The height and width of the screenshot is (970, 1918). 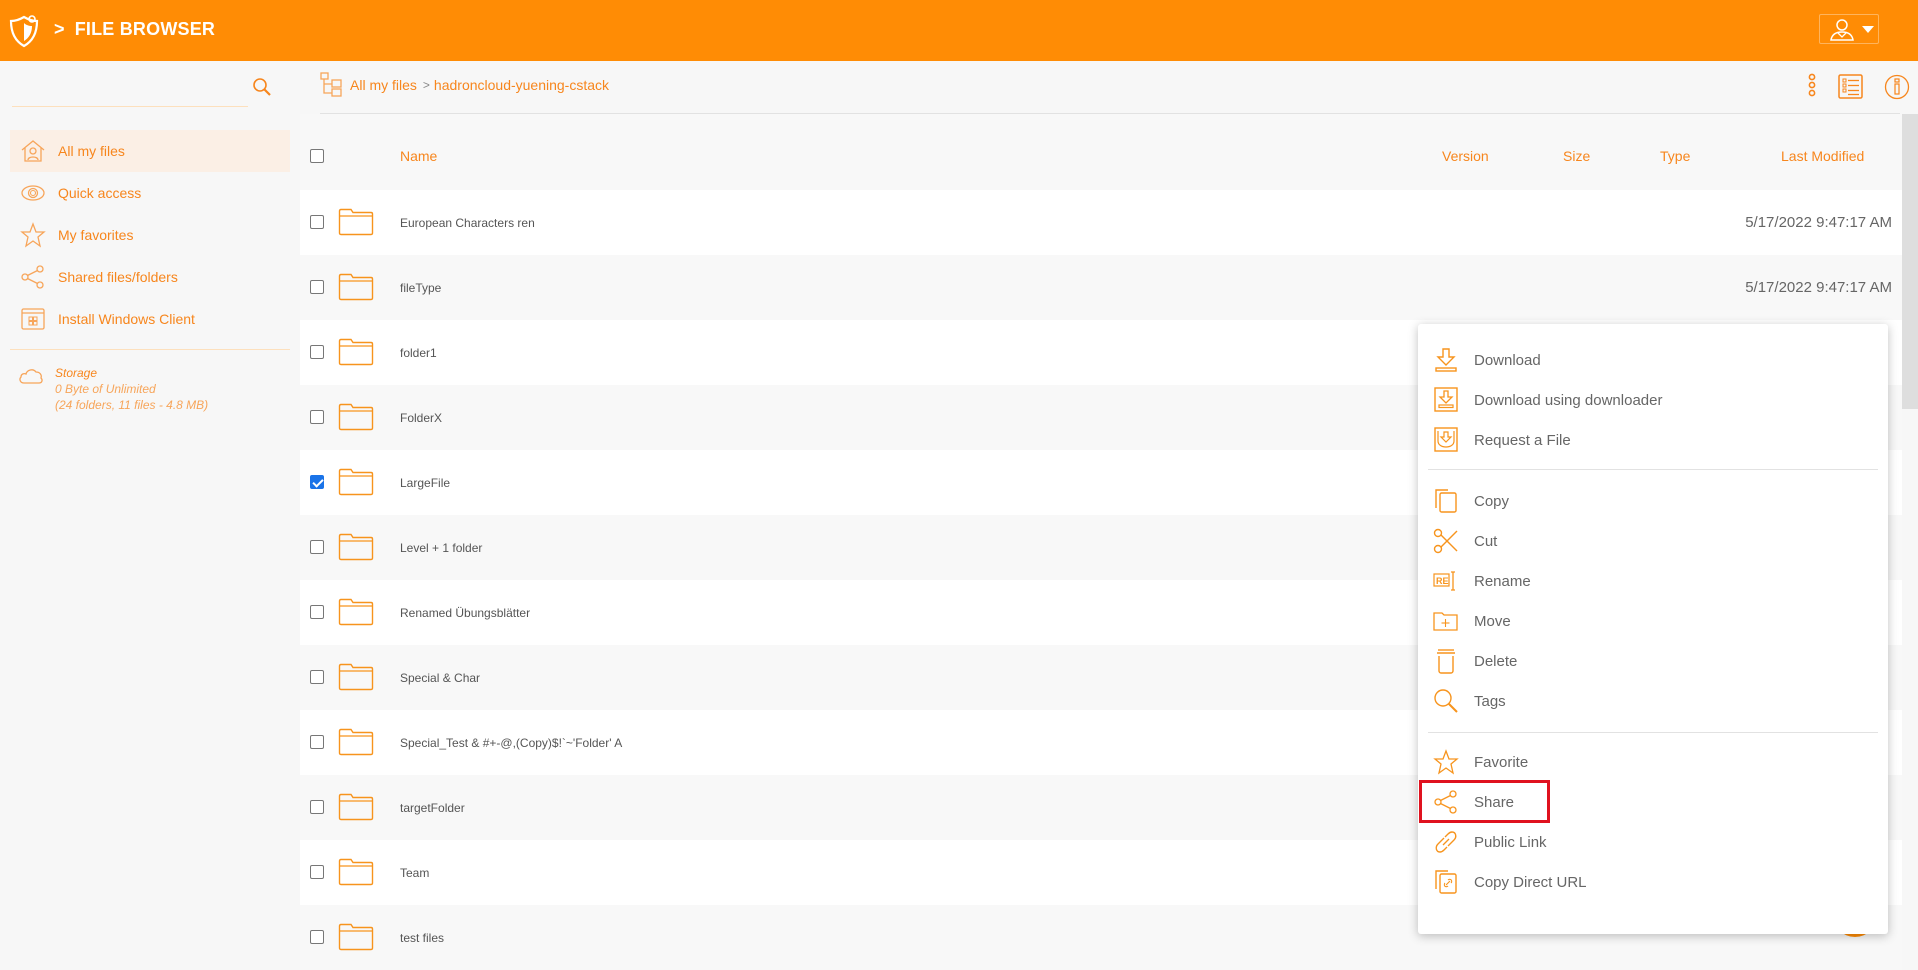 I want to click on file-name: folder1, so click(x=418, y=353).